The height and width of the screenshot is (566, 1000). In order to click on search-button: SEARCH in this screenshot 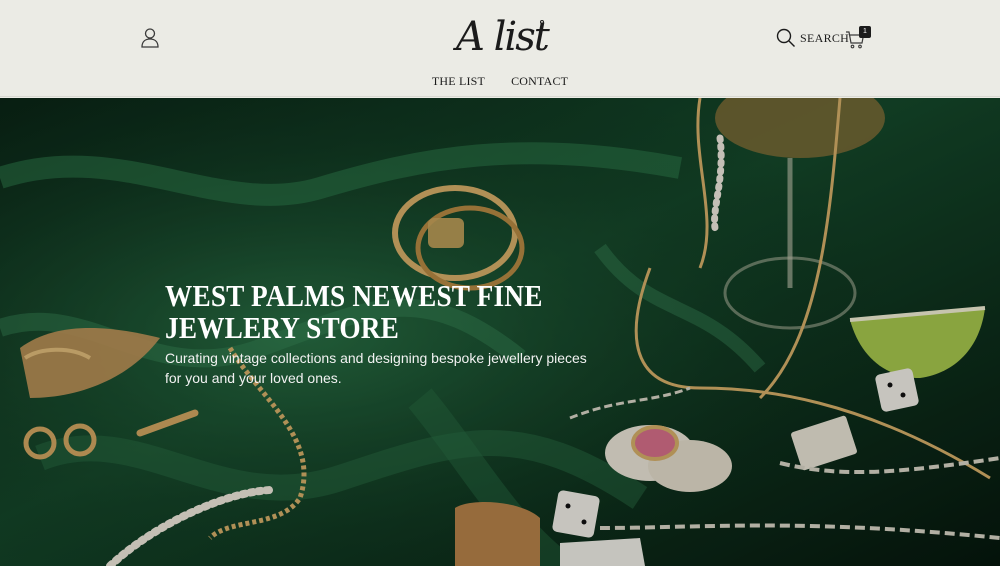, I will do `click(812, 38)`.